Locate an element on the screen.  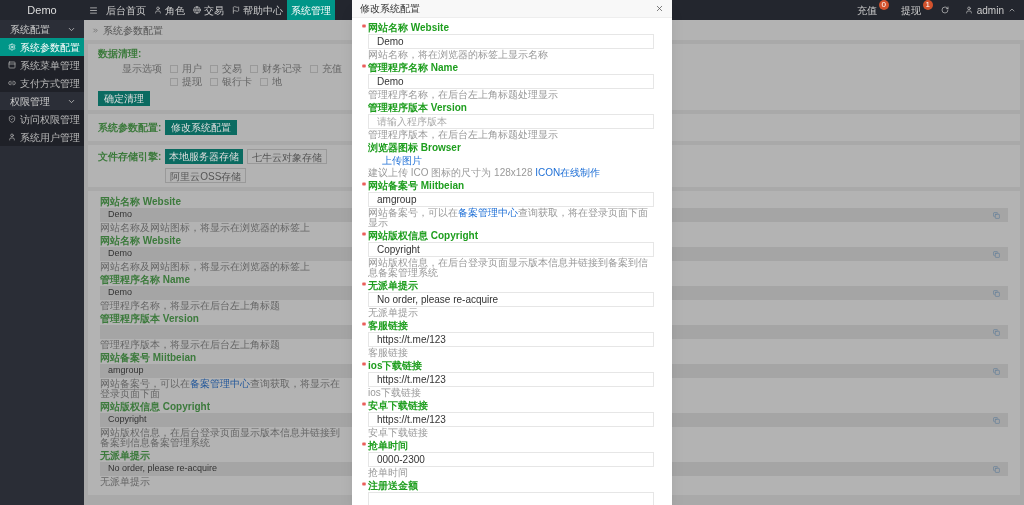
help-text: 网站名称，将在浏览器的标签上显示名称 is located at coordinates (458, 55).